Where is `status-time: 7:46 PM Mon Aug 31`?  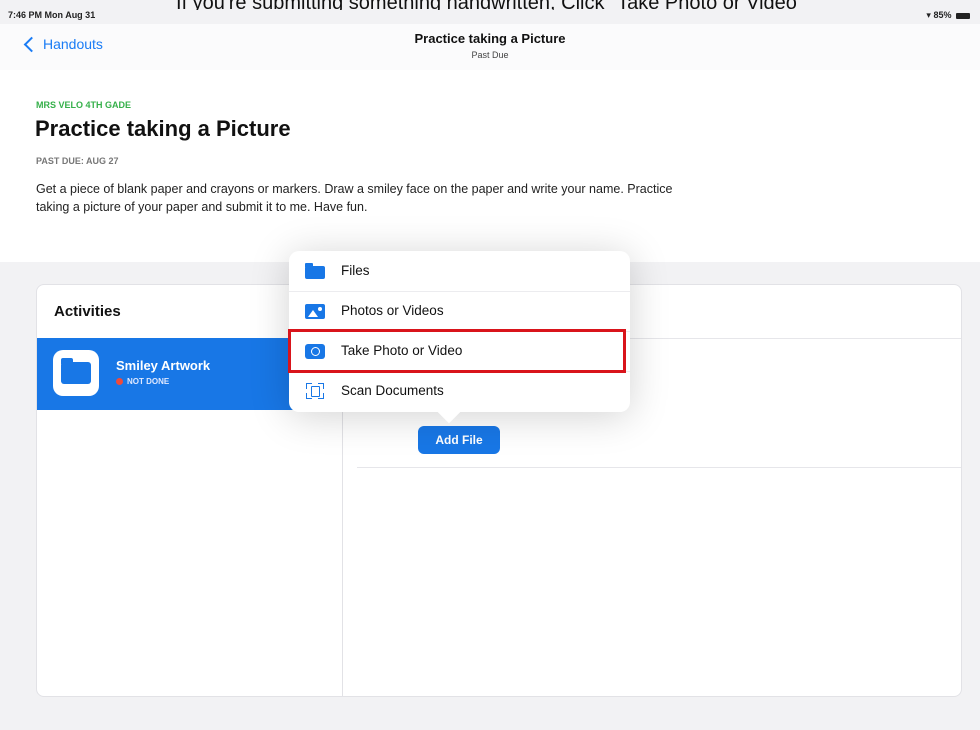
status-time: 7:46 PM Mon Aug 31 is located at coordinates (51, 15).